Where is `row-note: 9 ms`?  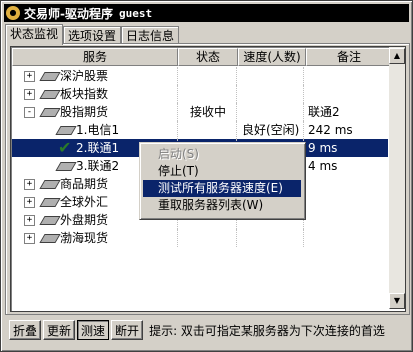 row-note: 9 ms is located at coordinates (323, 148).